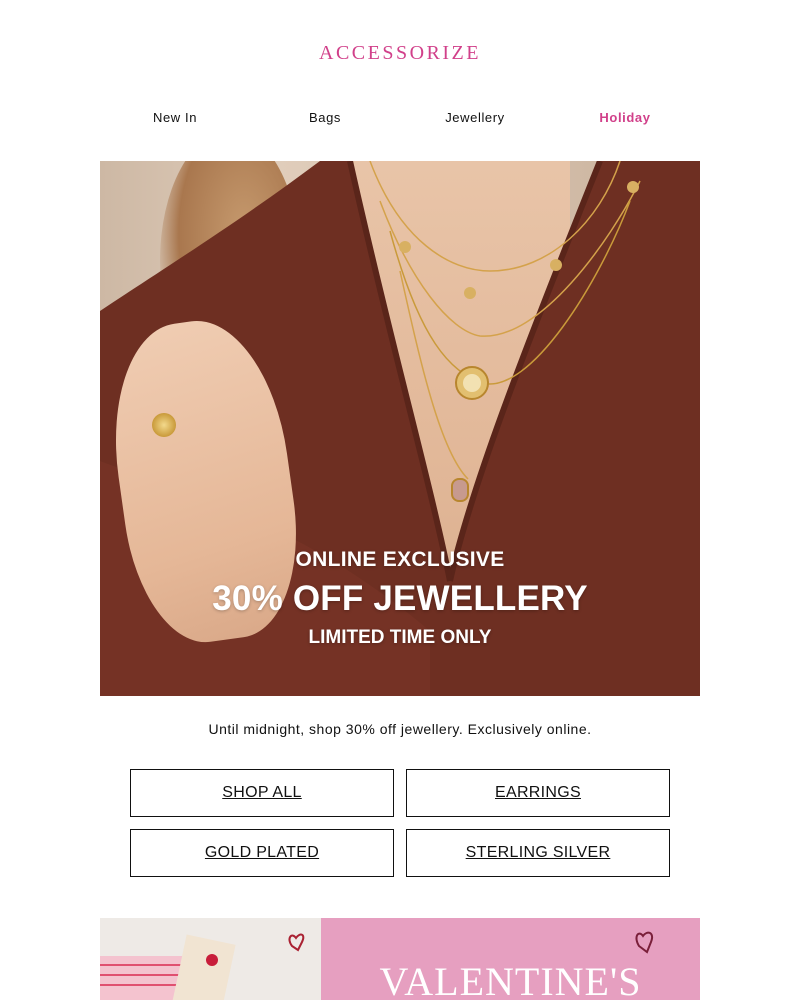  I want to click on hero-ring, so click(164, 425).